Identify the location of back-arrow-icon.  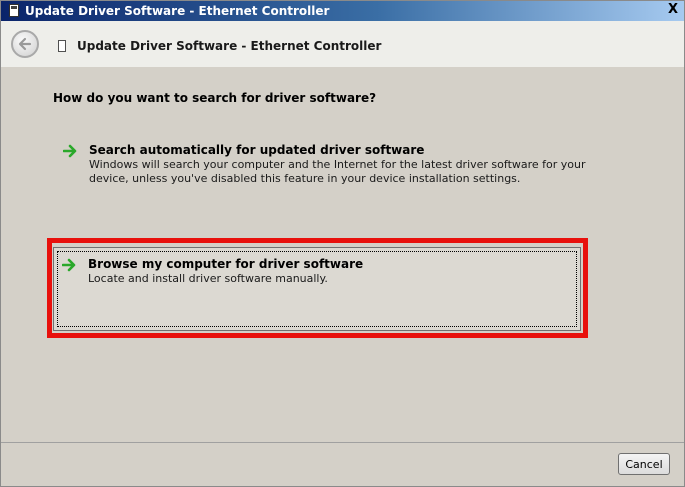
(25, 44).